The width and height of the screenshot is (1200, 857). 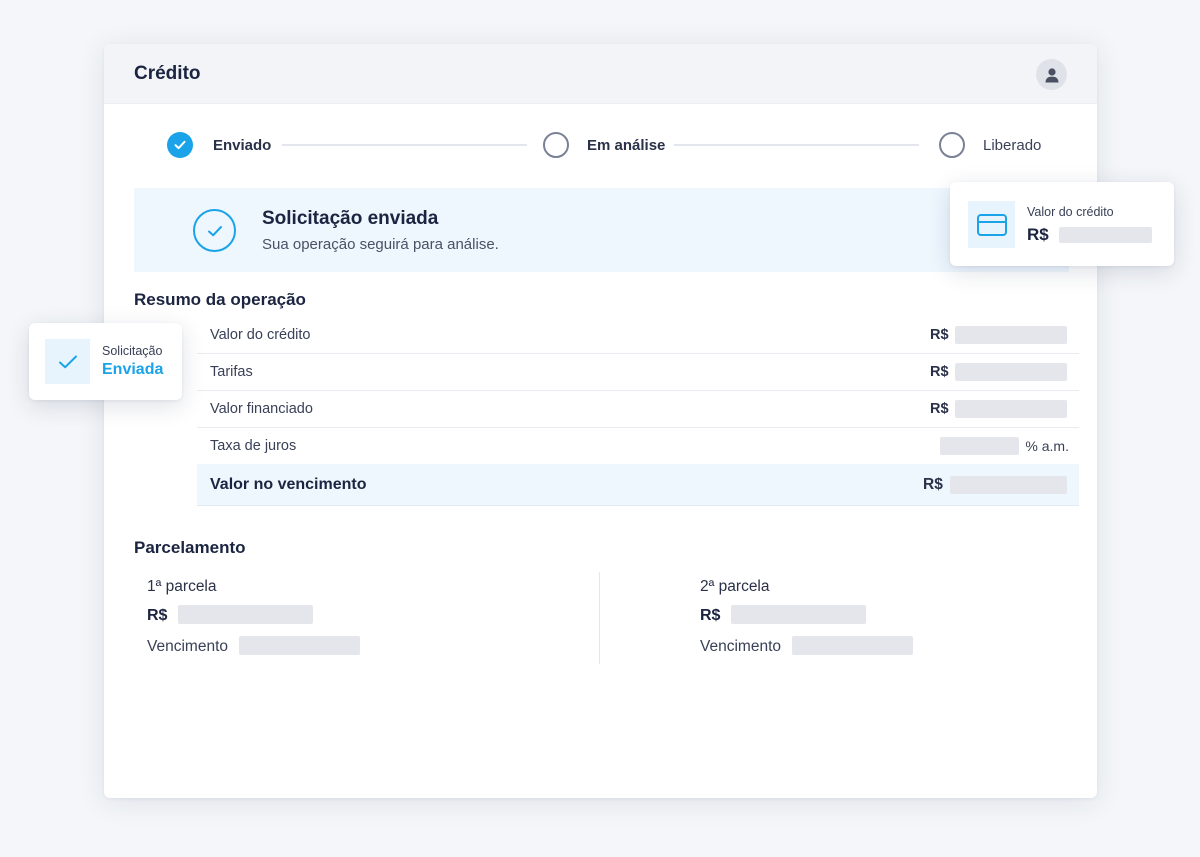 I want to click on title-bar: Crédito, so click(x=600, y=74).